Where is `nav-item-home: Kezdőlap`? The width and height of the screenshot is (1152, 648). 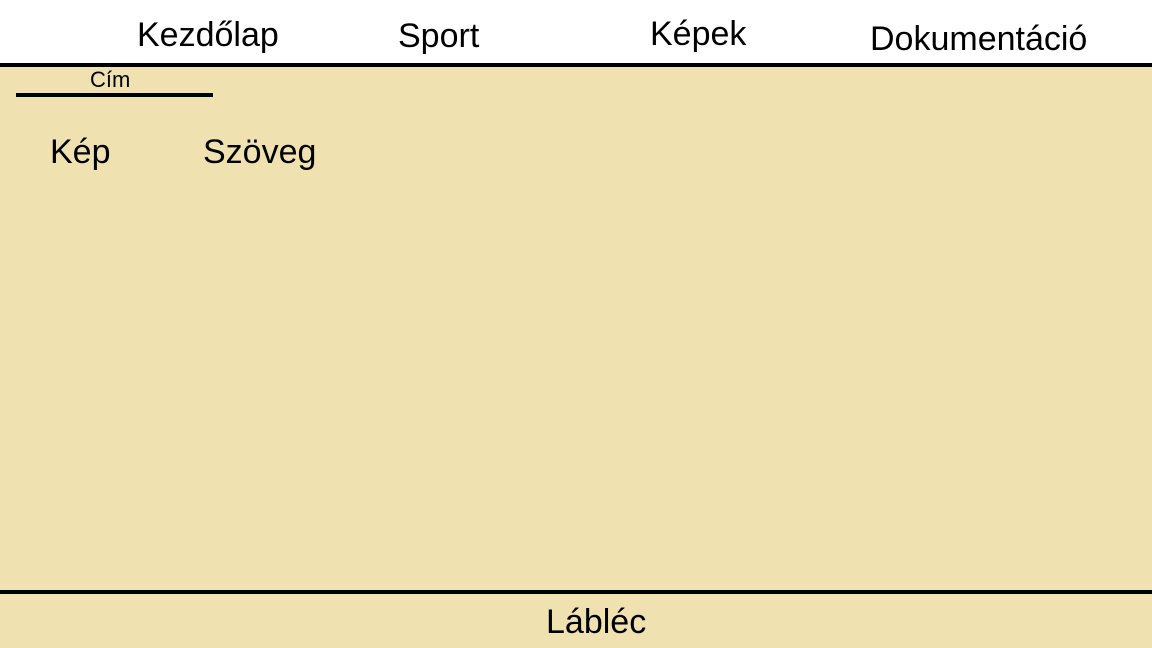 nav-item-home: Kezdőlap is located at coordinates (208, 35).